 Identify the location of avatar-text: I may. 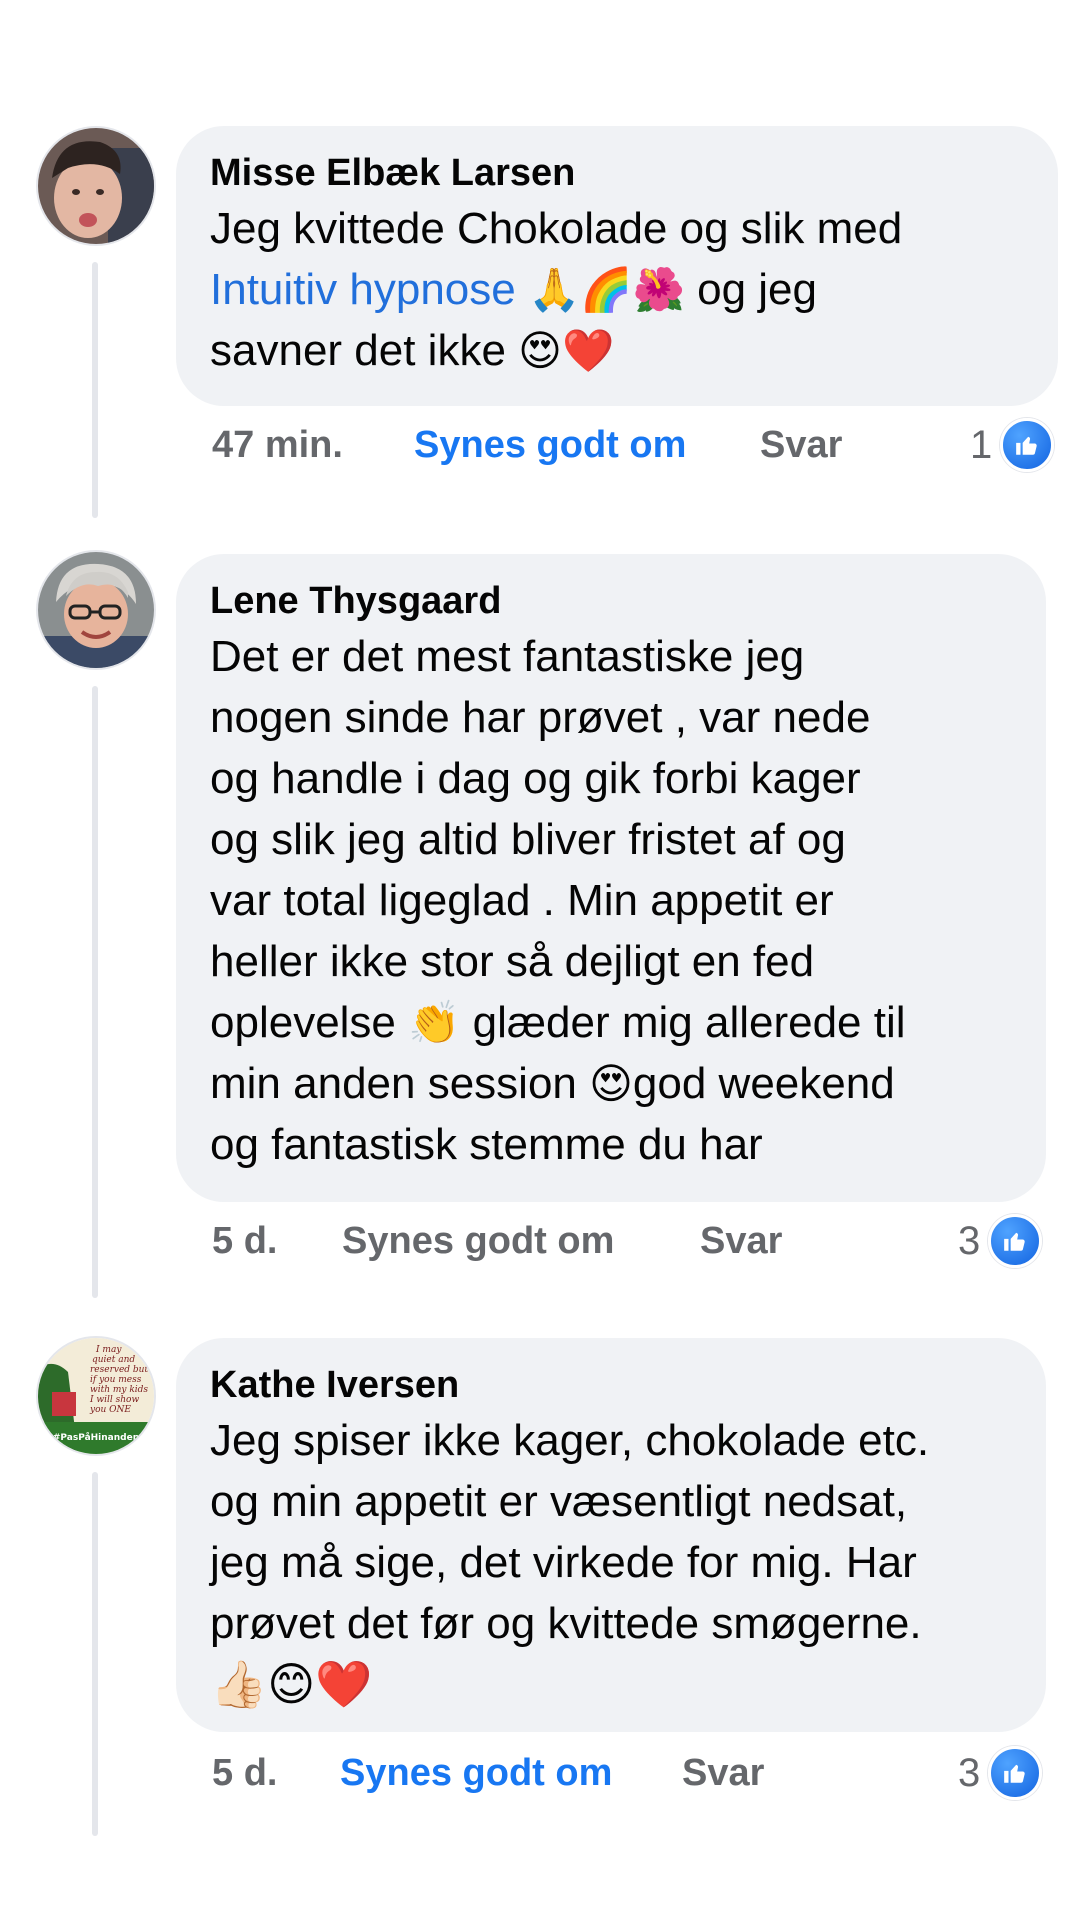
(108, 1350).